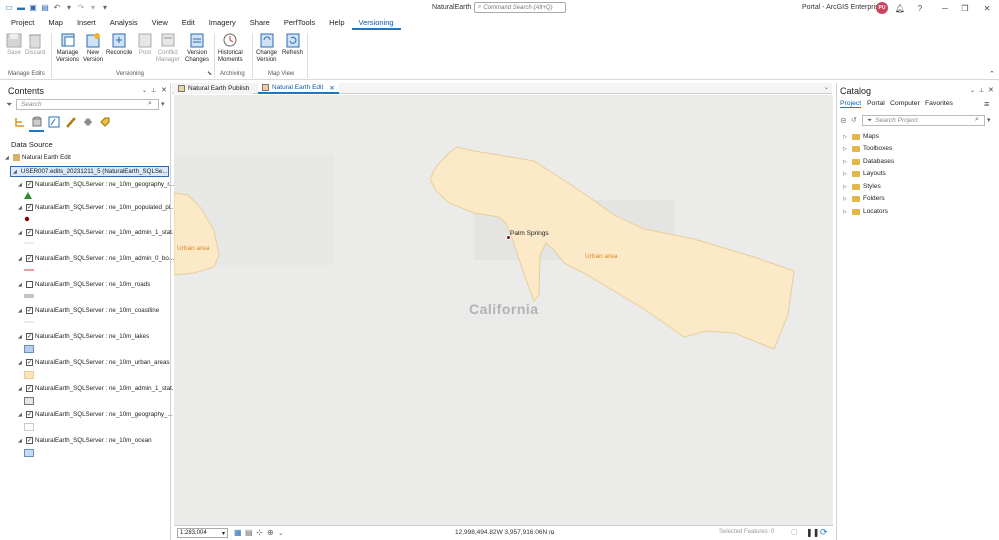 Image resolution: width=999 pixels, height=540 pixels. I want to click on reconcile-button: Reconcile, so click(119, 44).